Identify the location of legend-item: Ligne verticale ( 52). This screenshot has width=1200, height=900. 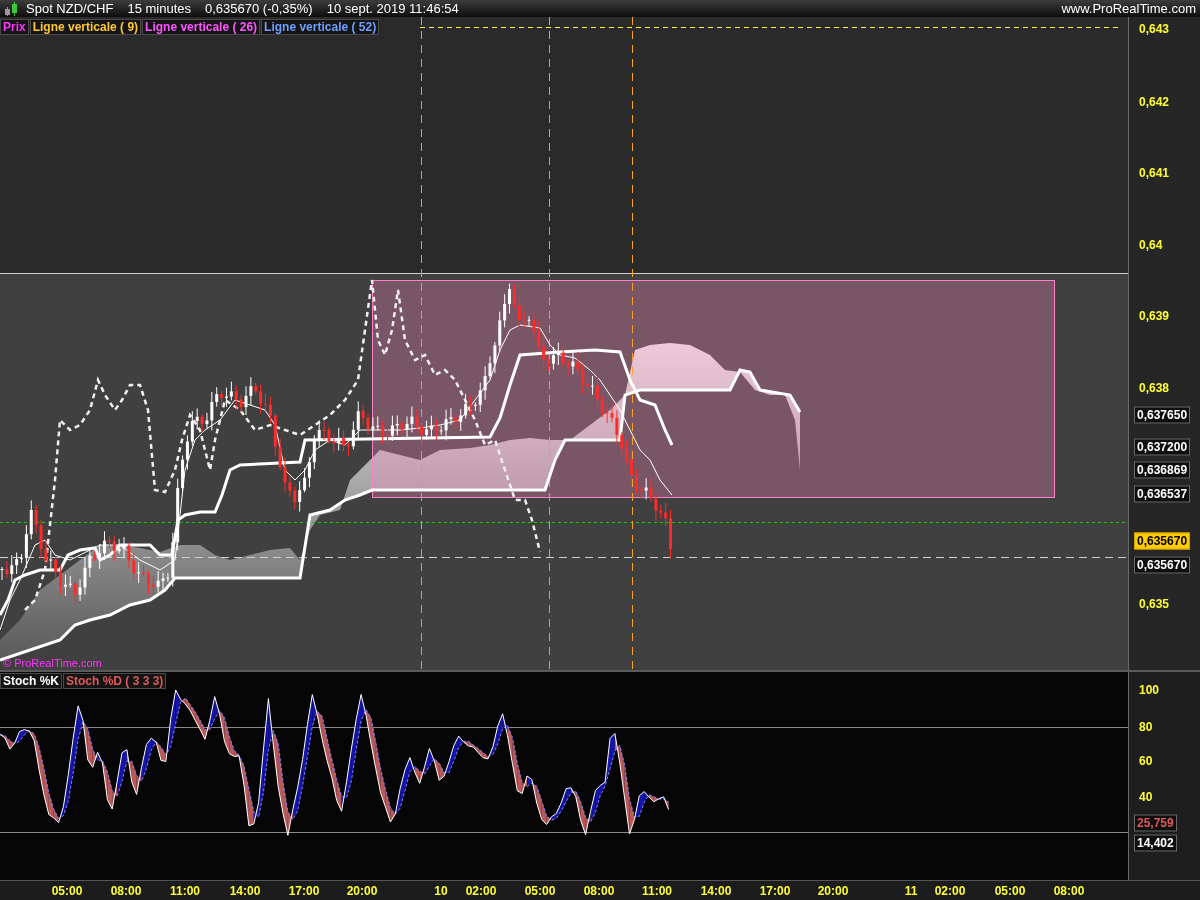
(320, 27).